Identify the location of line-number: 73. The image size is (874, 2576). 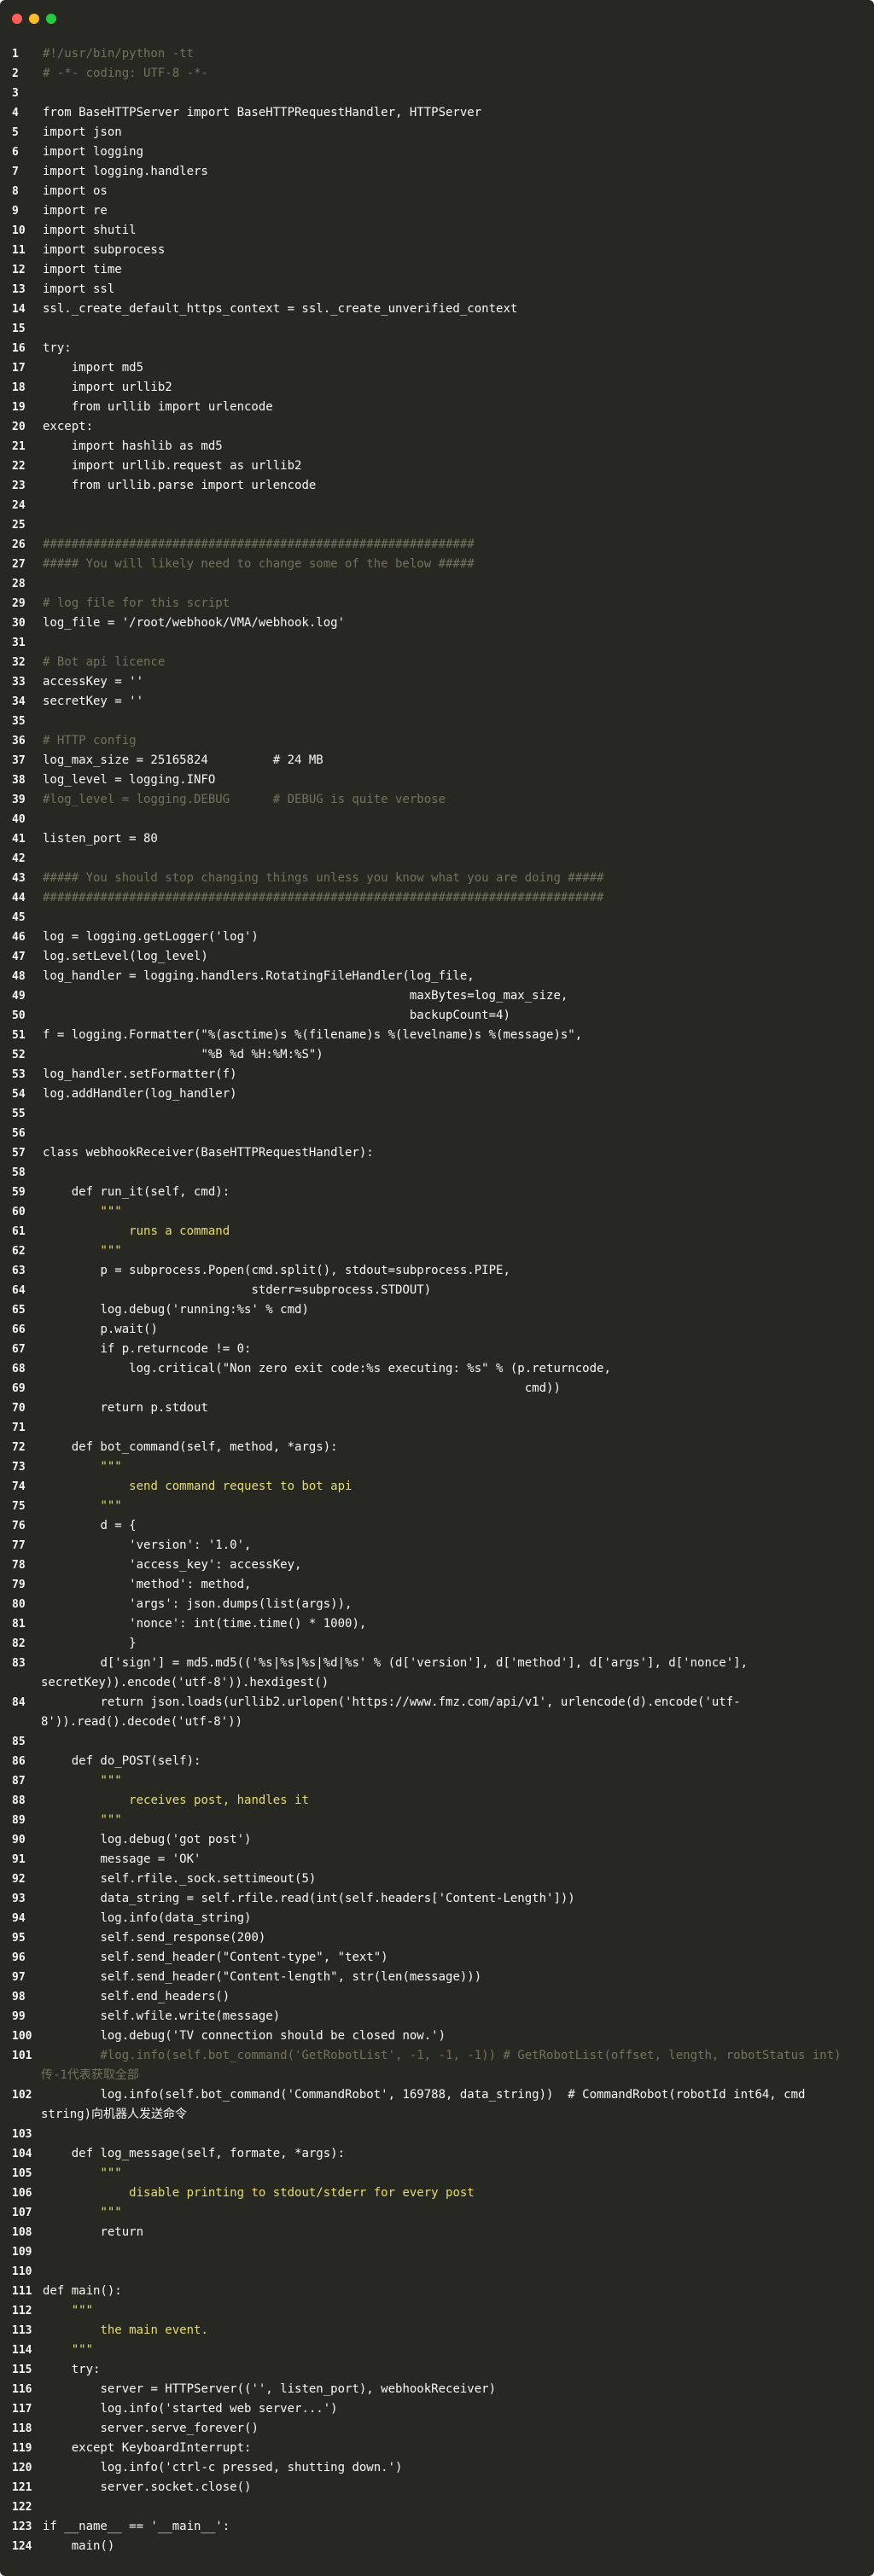
(19, 1467).